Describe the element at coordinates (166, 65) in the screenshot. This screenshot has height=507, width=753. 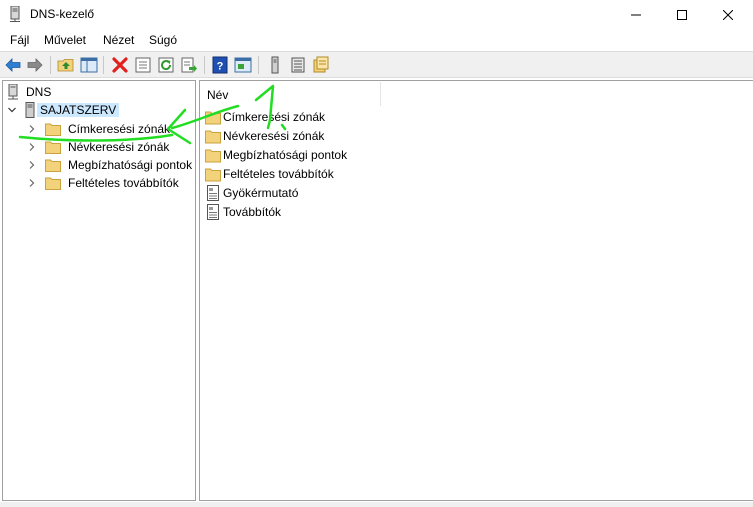
I see `refresh-icon` at that location.